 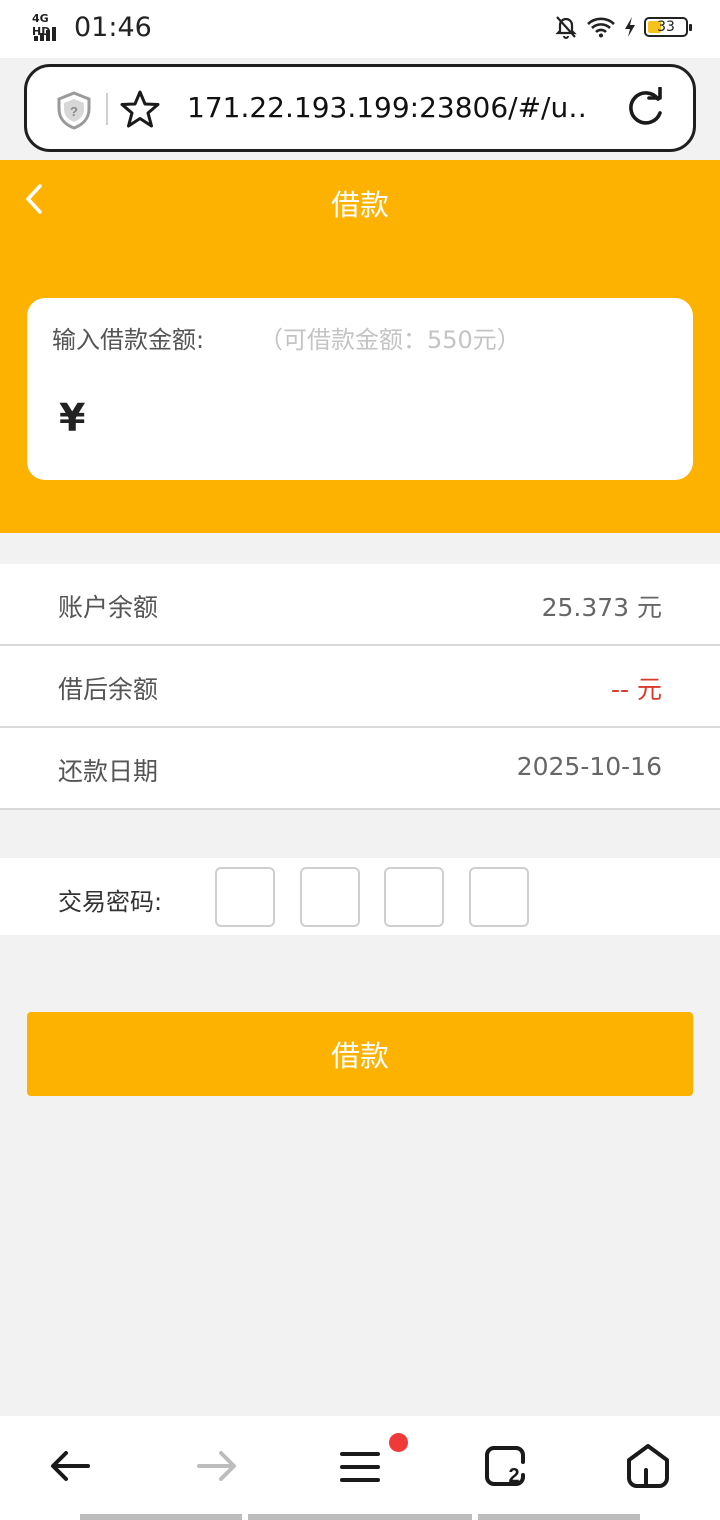 I want to click on amount-input, so click(x=387, y=419).